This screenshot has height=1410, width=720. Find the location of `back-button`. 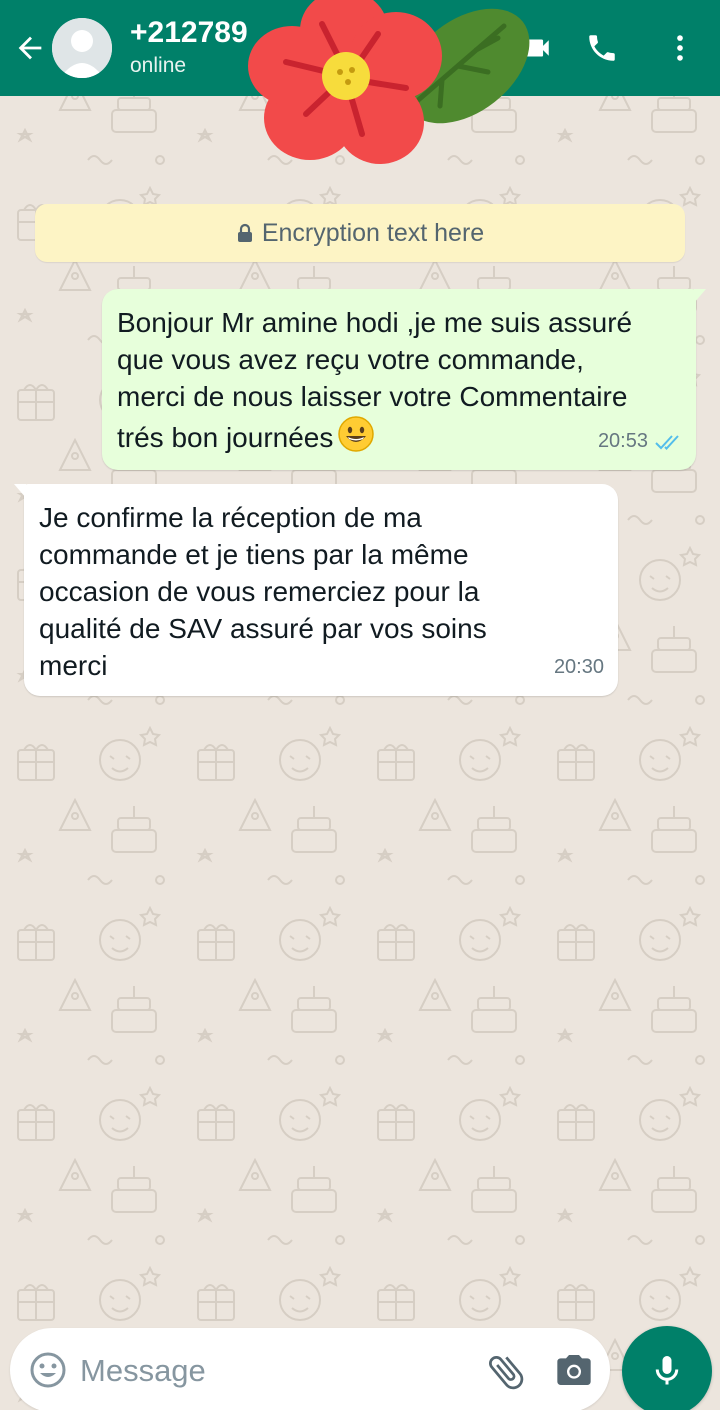

back-button is located at coordinates (30, 48).